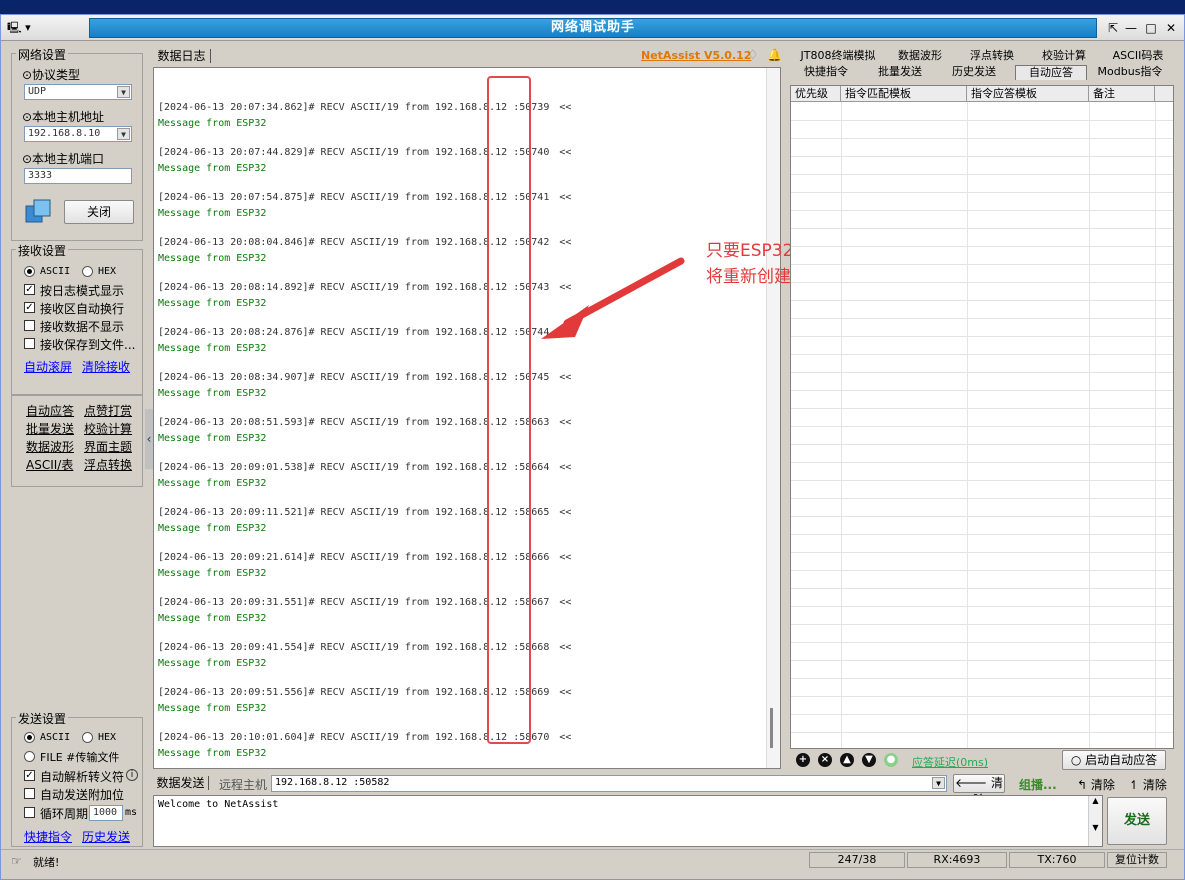 This screenshot has height=880, width=1185. What do you see at coordinates (78, 176) in the screenshot?
I see `port-input: 3333` at bounding box center [78, 176].